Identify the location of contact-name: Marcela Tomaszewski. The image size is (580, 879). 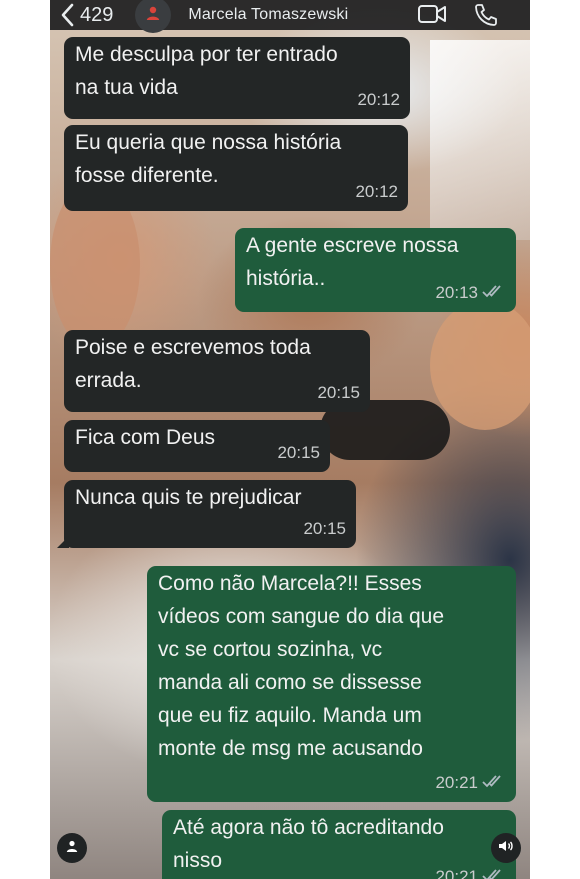
(268, 15).